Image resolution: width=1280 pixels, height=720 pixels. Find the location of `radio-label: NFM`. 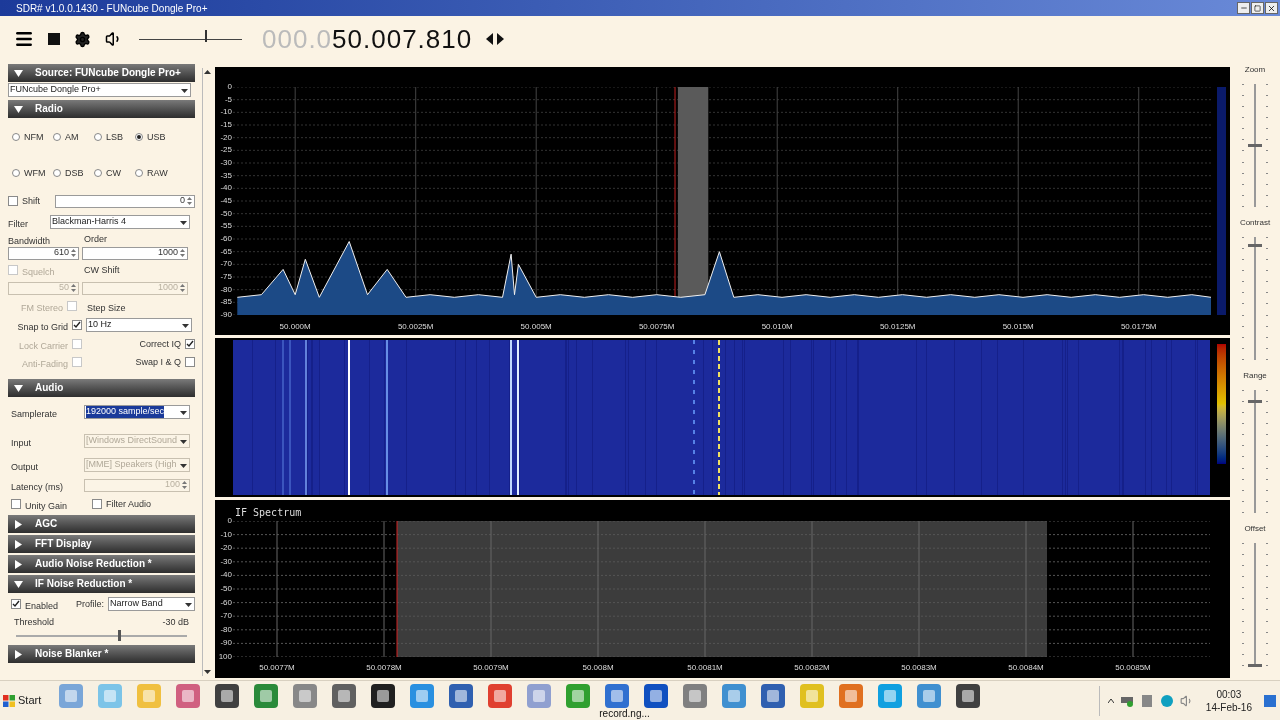

radio-label: NFM is located at coordinates (34, 137).